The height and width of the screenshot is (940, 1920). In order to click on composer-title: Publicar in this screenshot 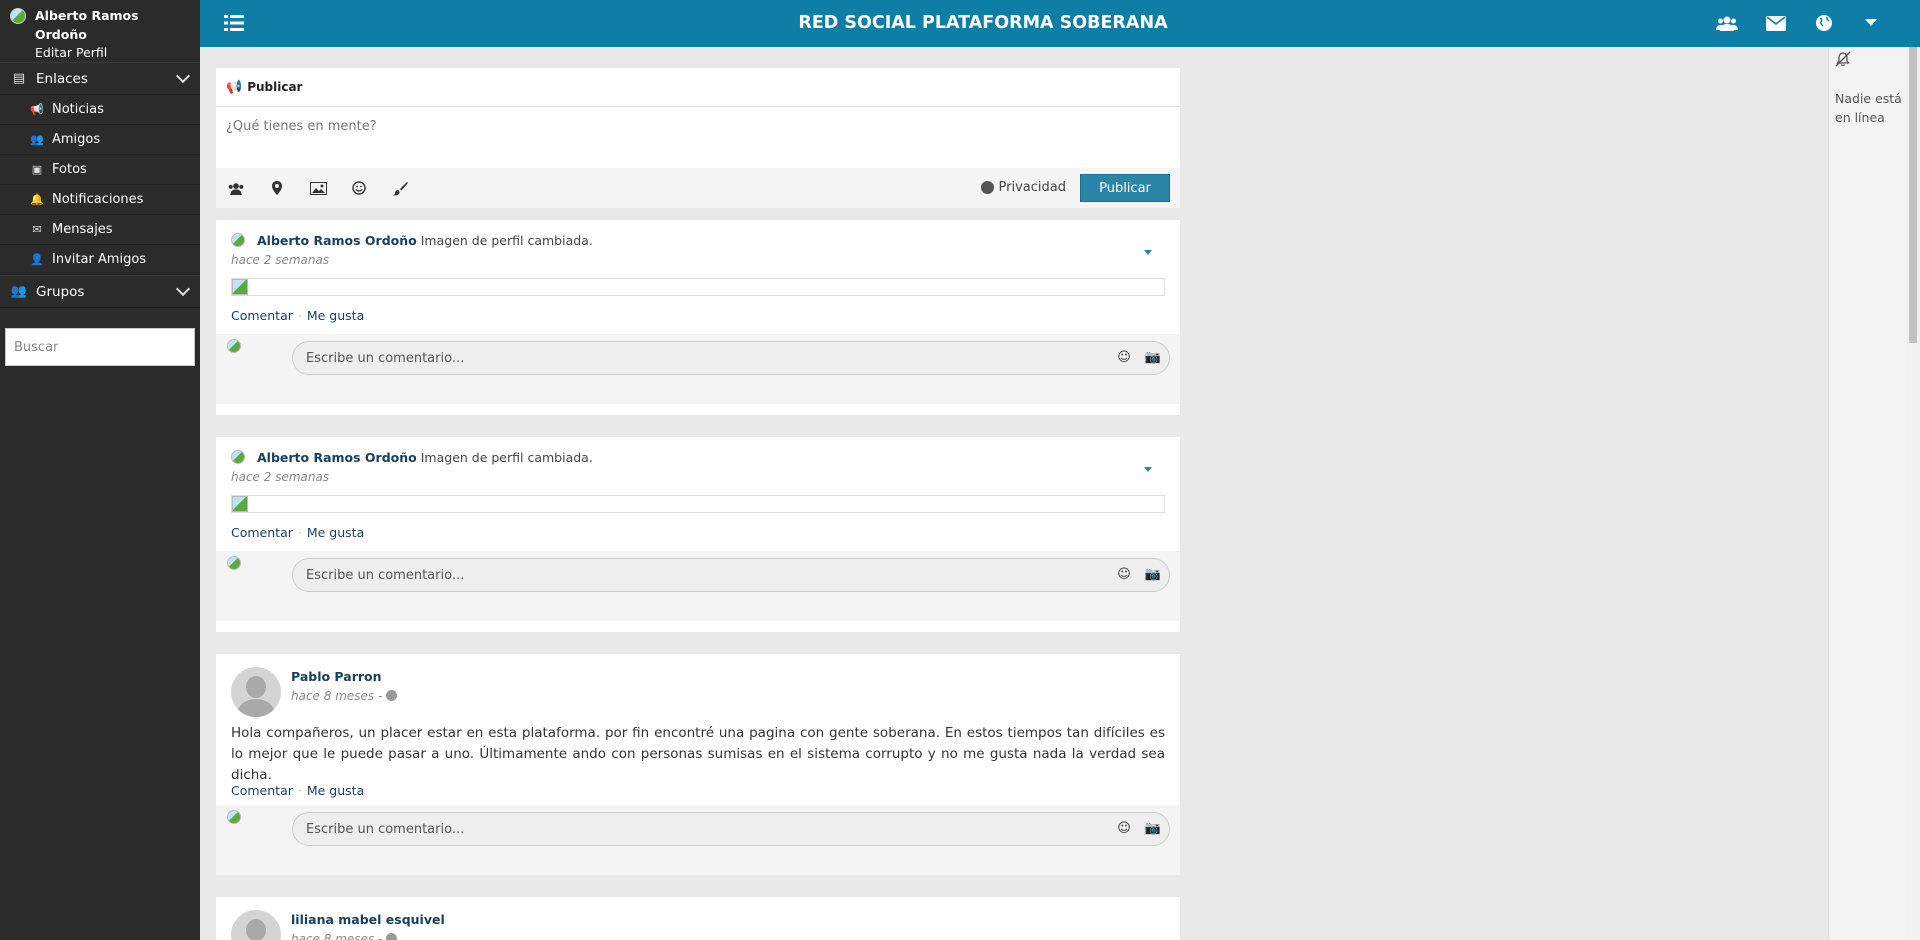, I will do `click(275, 87)`.